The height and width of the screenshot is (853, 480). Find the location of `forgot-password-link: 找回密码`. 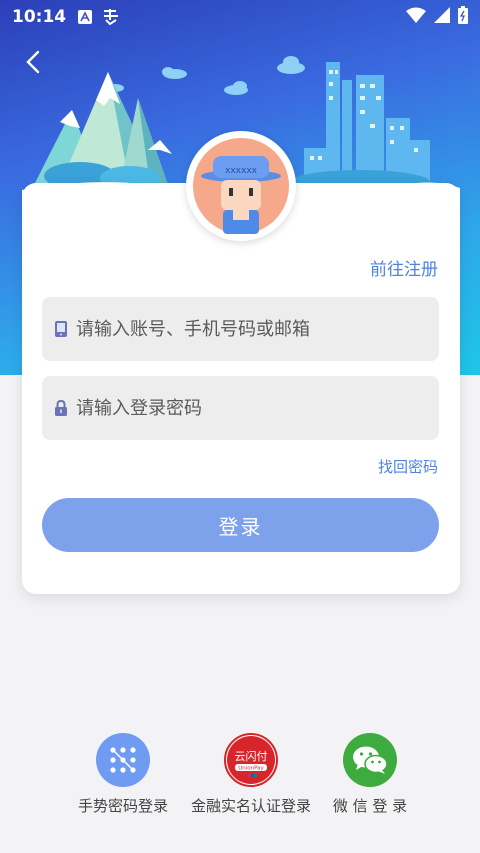

forgot-password-link: 找回密码 is located at coordinates (408, 466).